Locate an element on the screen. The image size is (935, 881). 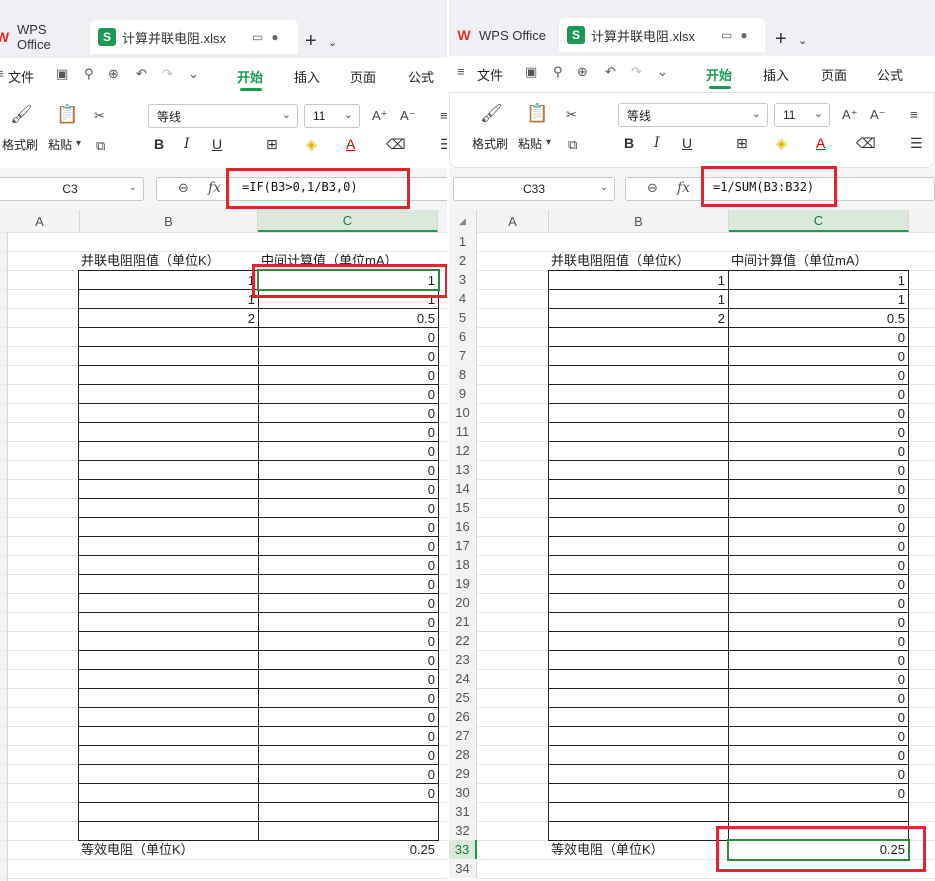
table-cell-c: 1 is located at coordinates (818, 280).